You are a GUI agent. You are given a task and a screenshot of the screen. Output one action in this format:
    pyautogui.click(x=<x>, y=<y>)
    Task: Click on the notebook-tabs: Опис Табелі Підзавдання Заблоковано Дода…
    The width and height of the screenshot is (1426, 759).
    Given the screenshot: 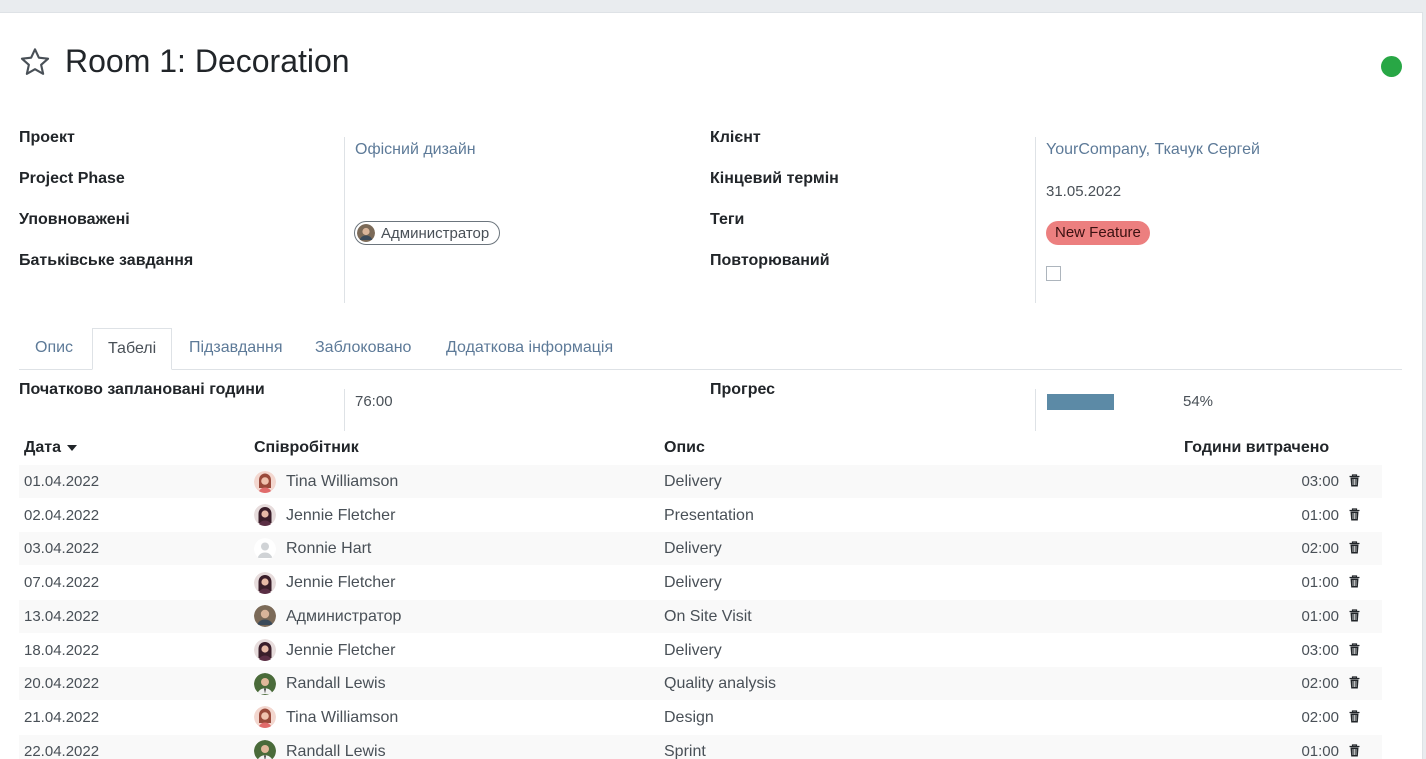 What is the action you would take?
    pyautogui.click(x=710, y=349)
    